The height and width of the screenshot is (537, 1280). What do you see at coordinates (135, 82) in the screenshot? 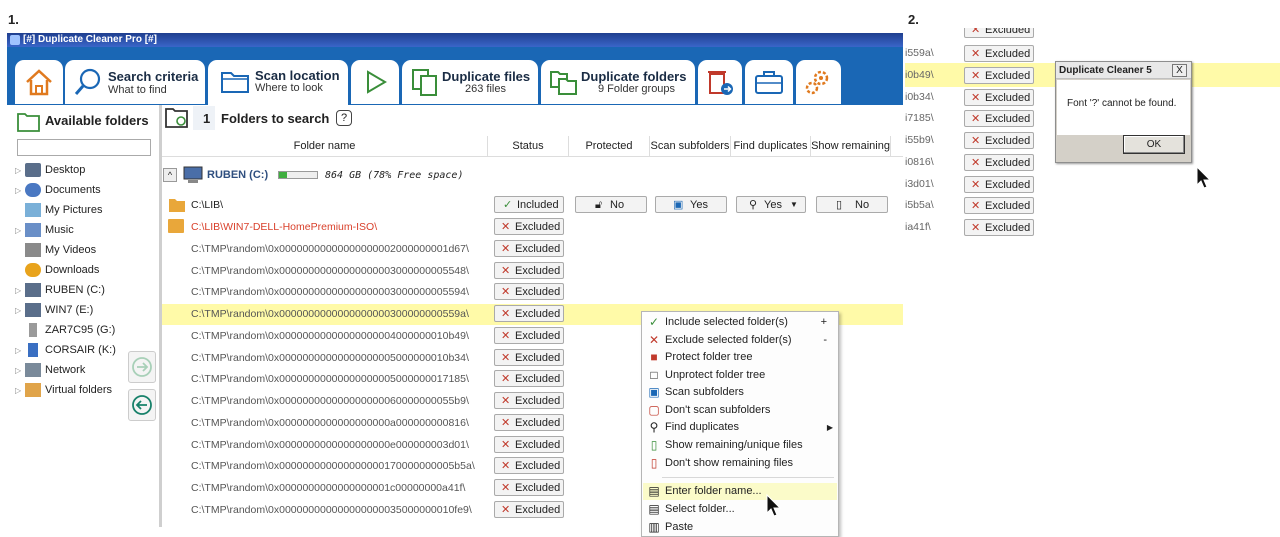
I see `tab-search-criteria: Search criteria What to find` at bounding box center [135, 82].